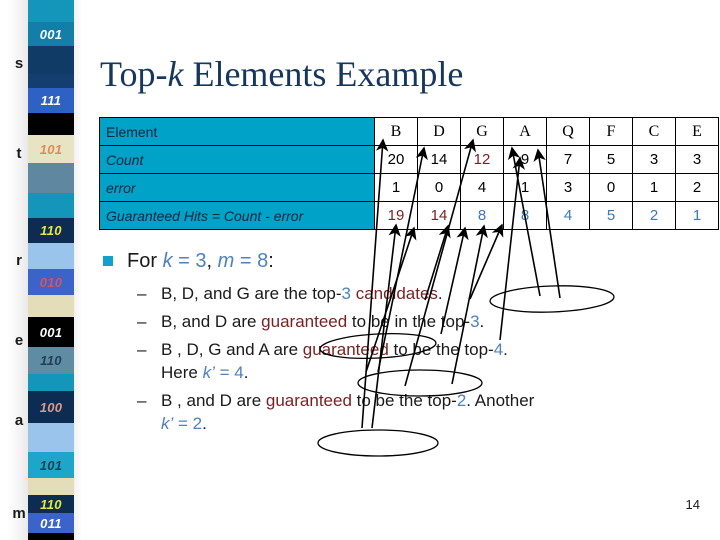 The width and height of the screenshot is (720, 540). I want to click on table-cell: 19, so click(396, 215).